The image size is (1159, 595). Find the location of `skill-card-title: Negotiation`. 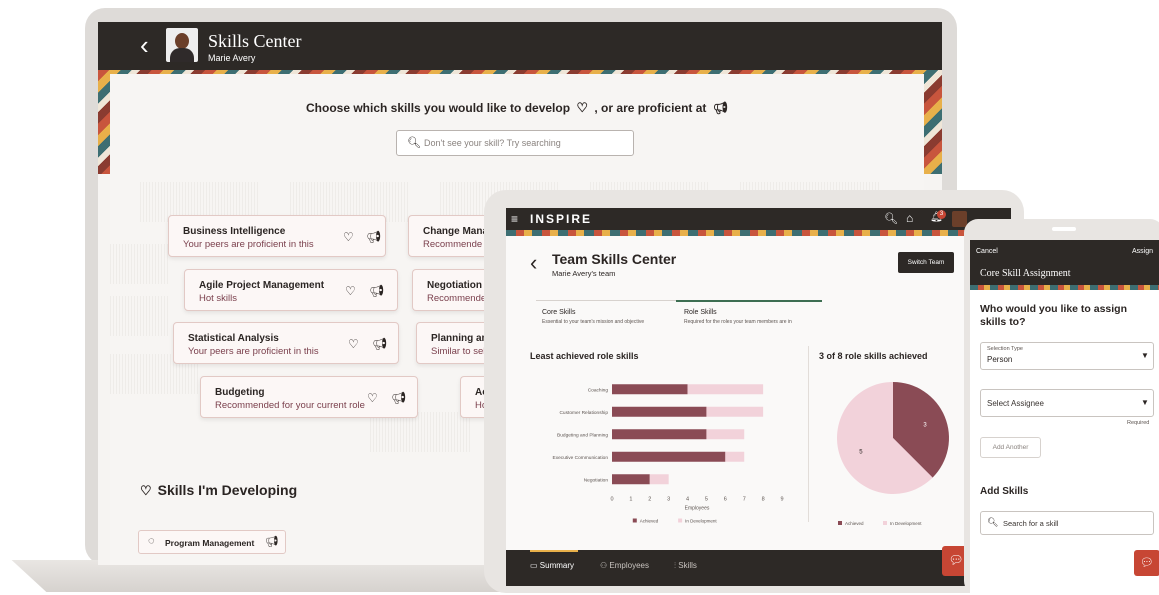

skill-card-title: Negotiation is located at coordinates (454, 285).